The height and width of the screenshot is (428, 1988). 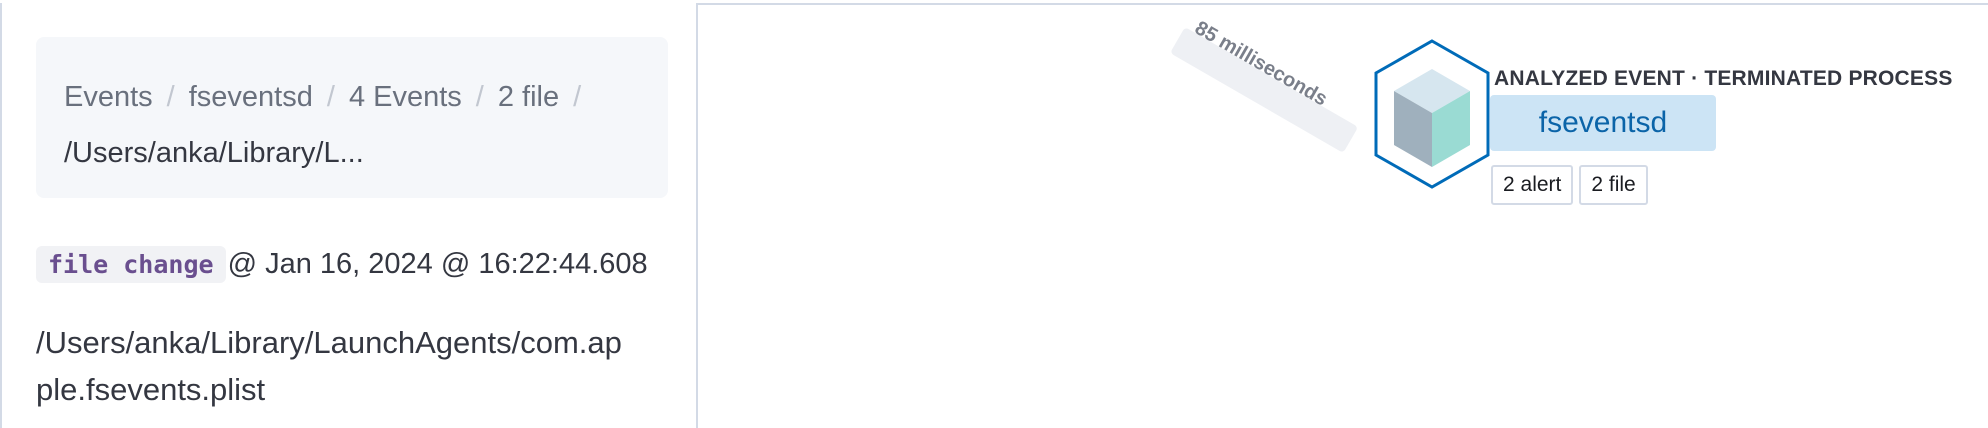 I want to click on breadcrumb-process: fseventsd, so click(x=251, y=97).